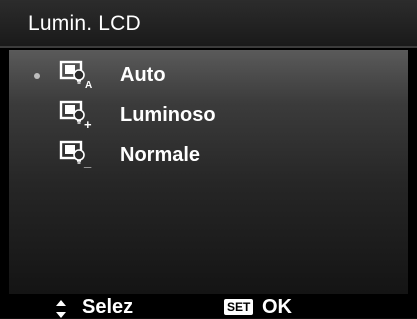  What do you see at coordinates (61, 309) in the screenshot?
I see `up-down-arrows-icon` at bounding box center [61, 309].